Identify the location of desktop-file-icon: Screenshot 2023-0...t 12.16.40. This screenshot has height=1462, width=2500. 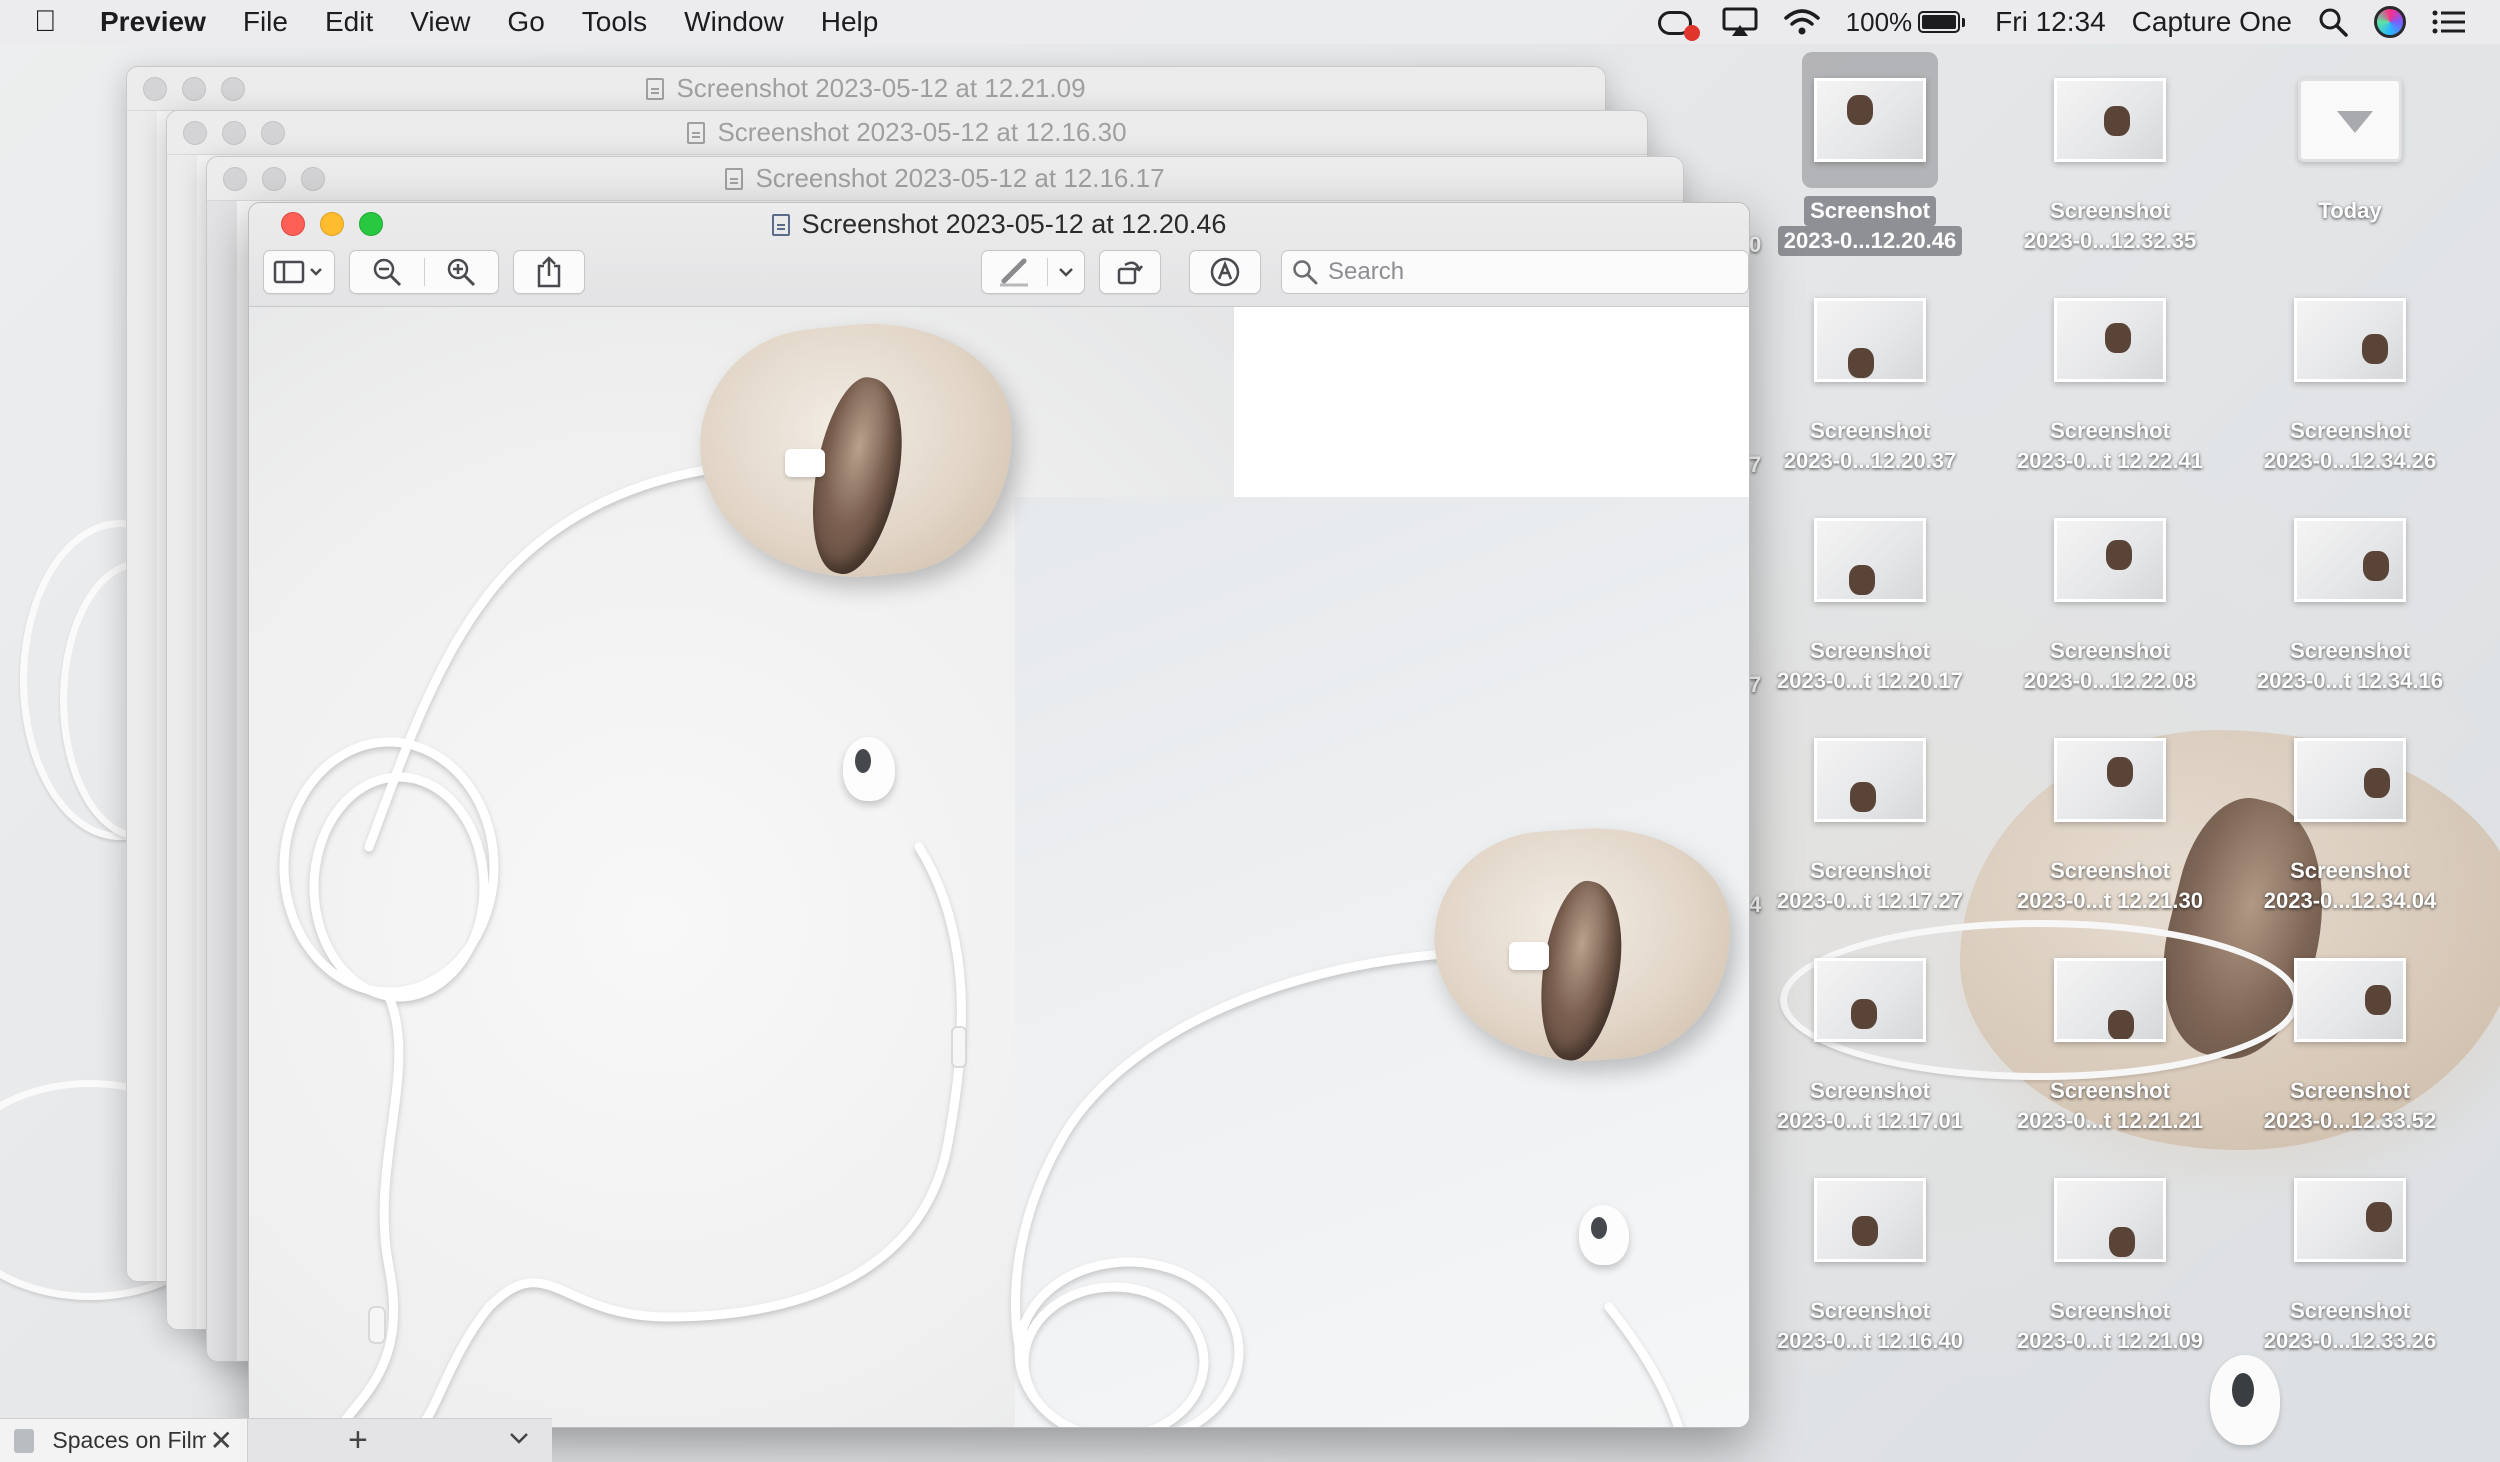
(1870, 1254).